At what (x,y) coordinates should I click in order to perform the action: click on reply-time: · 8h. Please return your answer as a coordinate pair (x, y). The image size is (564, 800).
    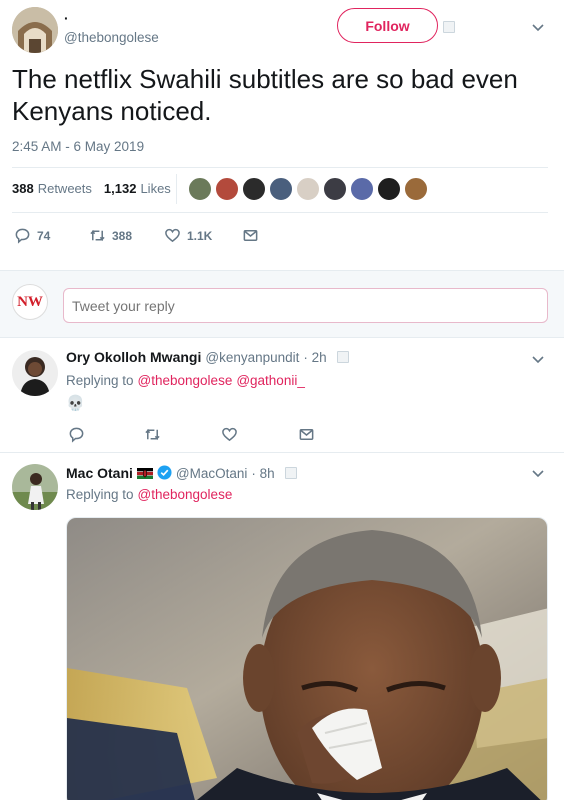
    Looking at the image, I should click on (262, 473).